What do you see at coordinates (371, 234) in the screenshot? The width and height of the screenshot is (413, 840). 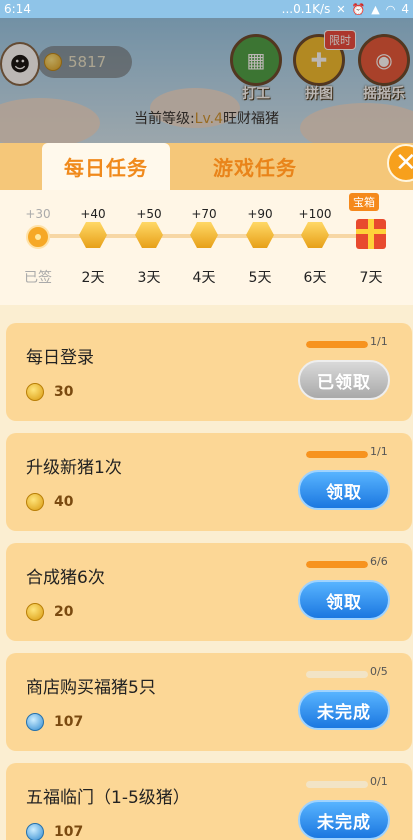 I see `gift-icon` at bounding box center [371, 234].